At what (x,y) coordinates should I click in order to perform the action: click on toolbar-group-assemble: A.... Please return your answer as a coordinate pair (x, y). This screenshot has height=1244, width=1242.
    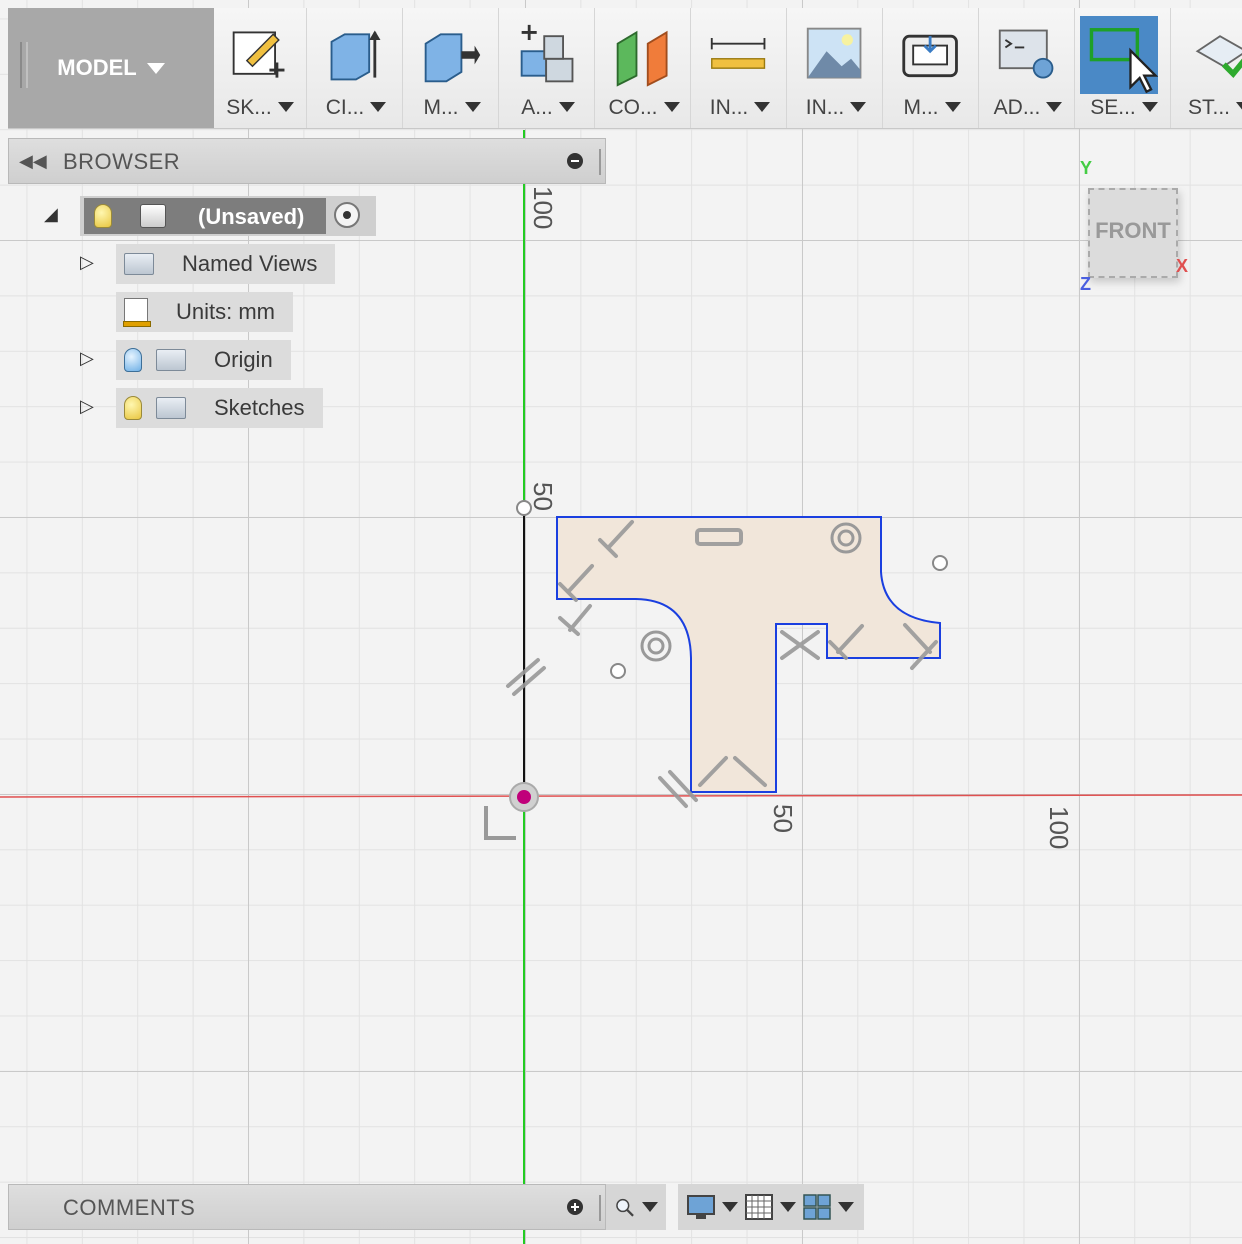
    Looking at the image, I should click on (548, 68).